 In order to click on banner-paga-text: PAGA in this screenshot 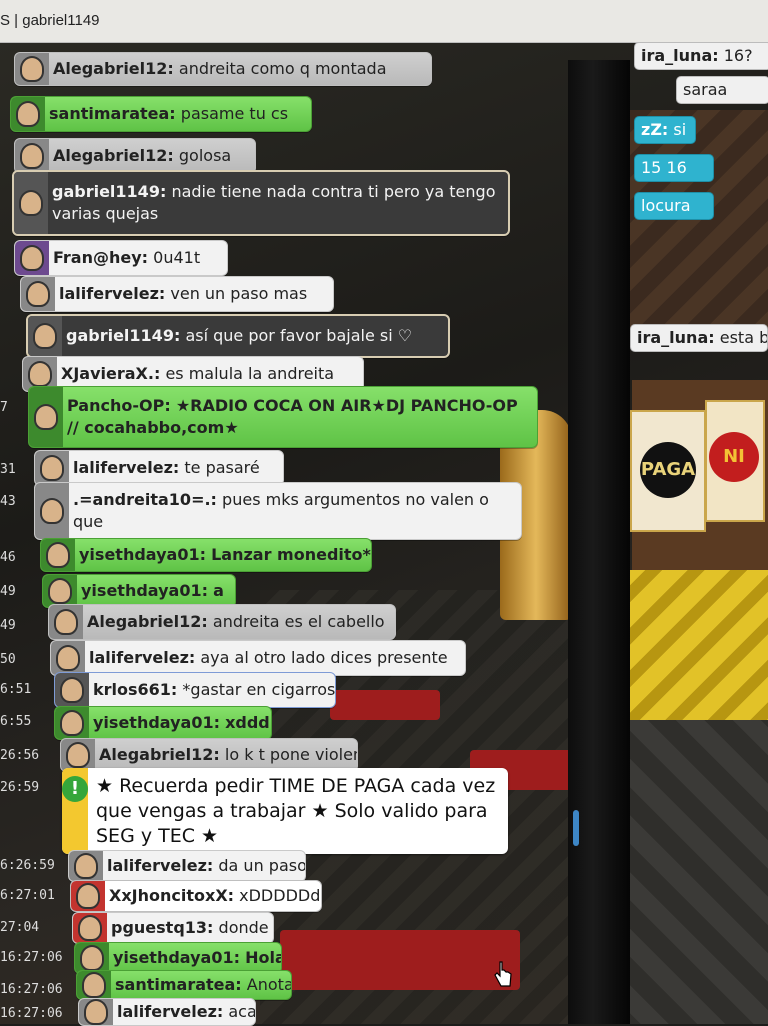, I will do `click(668, 470)`.